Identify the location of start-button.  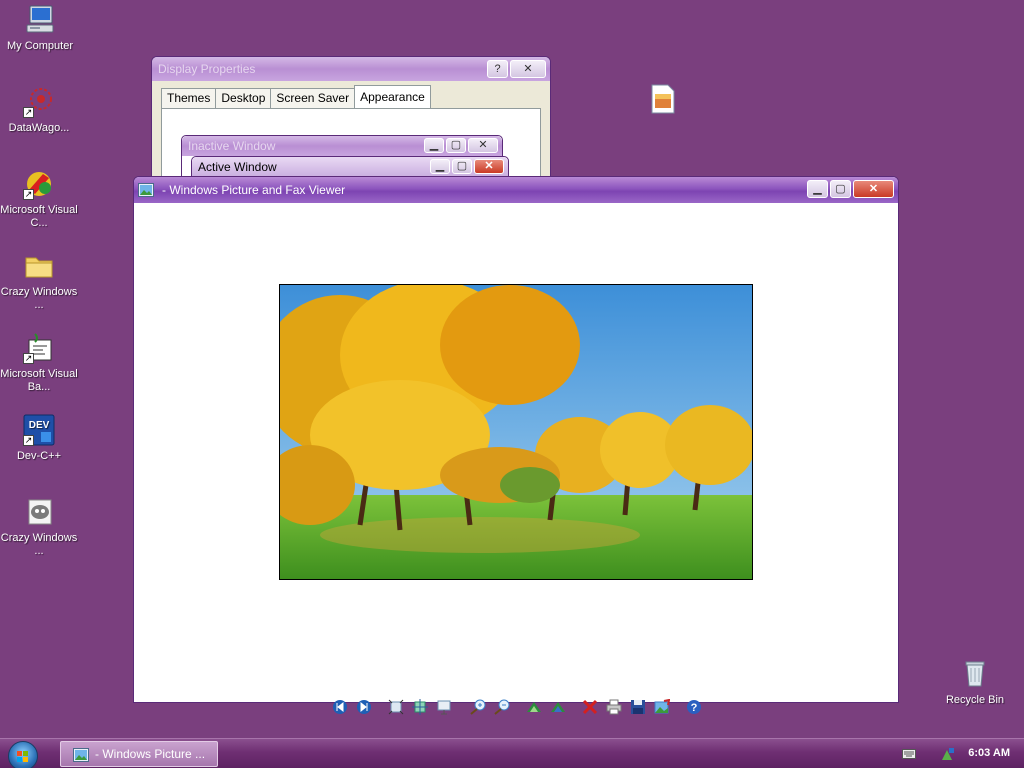
(23, 754).